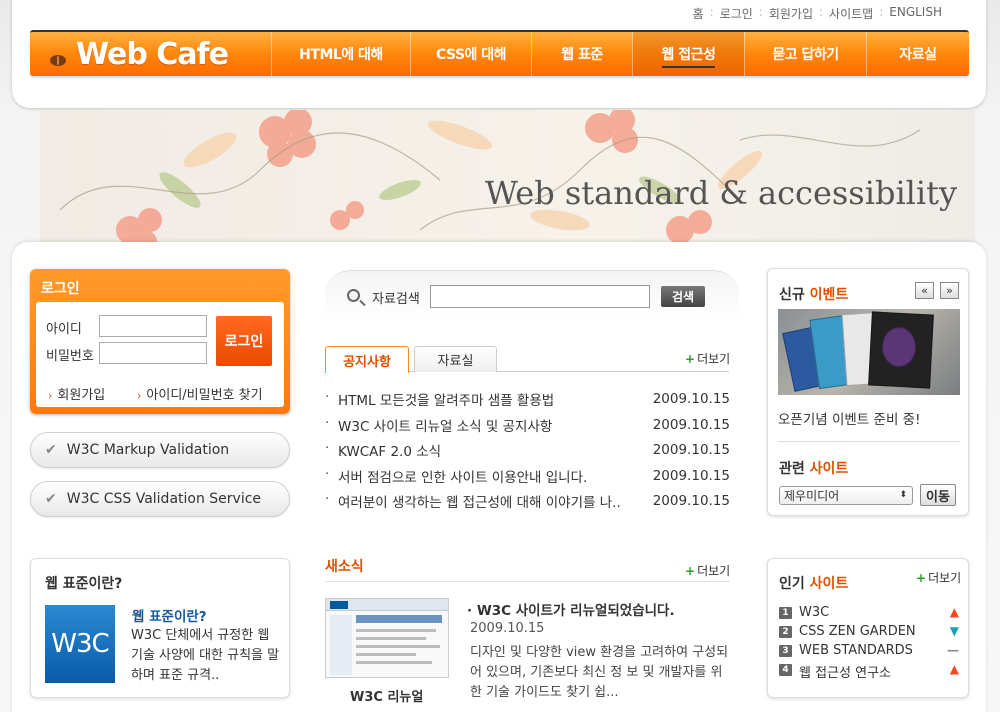 This screenshot has height=712, width=1000. I want to click on news-date: 2009.10.15, so click(507, 628).